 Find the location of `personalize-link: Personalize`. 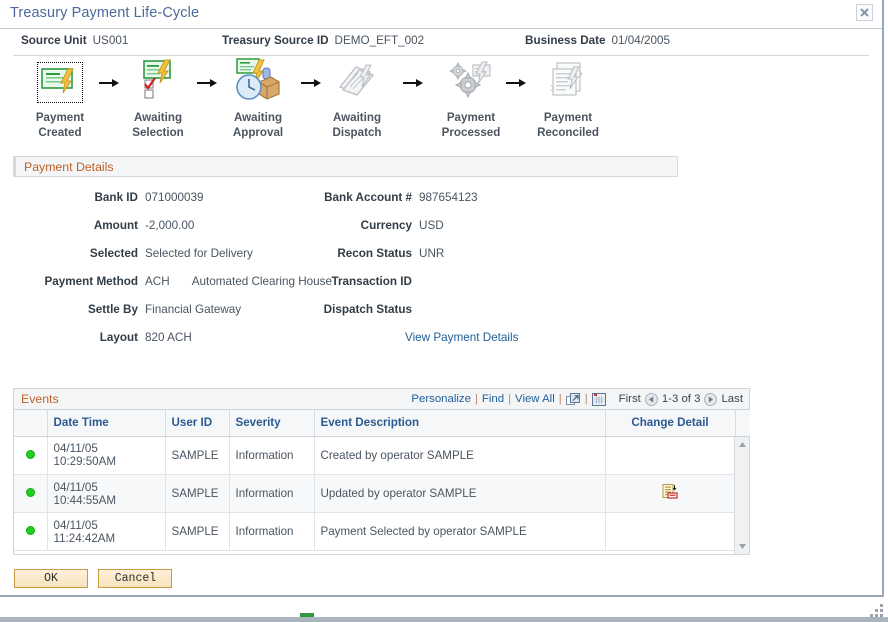

personalize-link: Personalize is located at coordinates (441, 399).